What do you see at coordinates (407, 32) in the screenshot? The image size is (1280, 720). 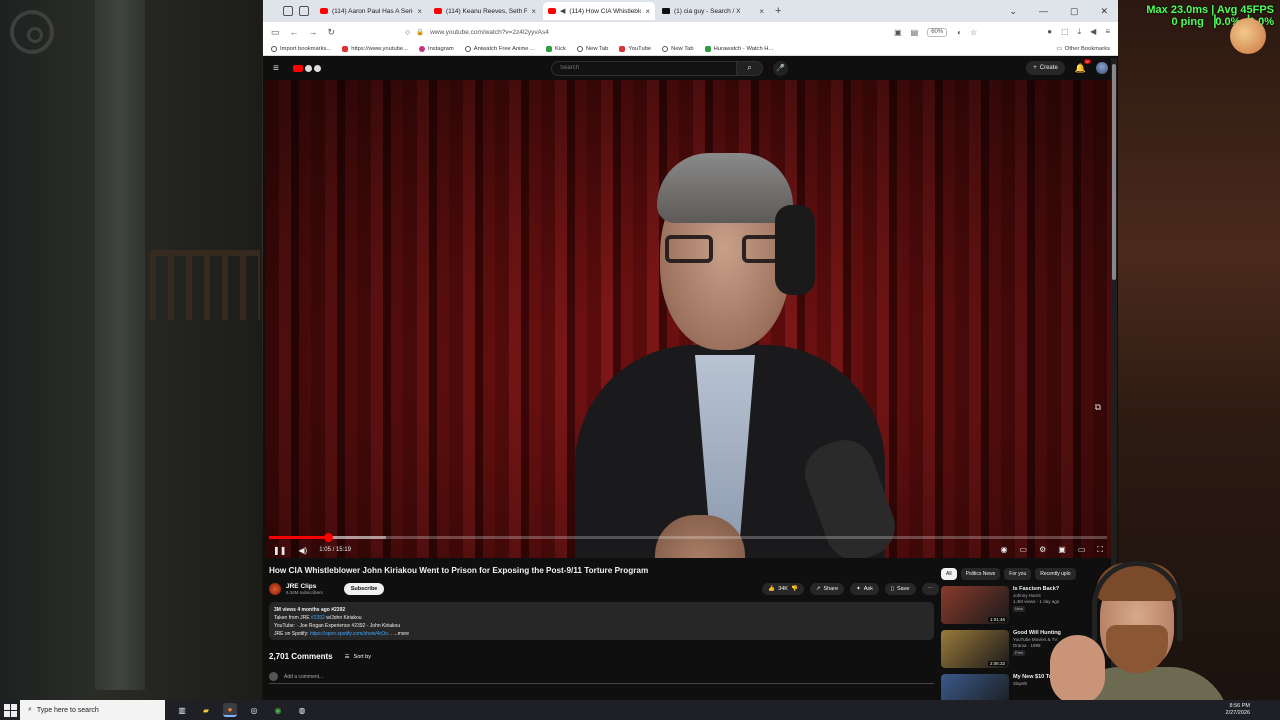 I see `shield-icon: ◇` at bounding box center [407, 32].